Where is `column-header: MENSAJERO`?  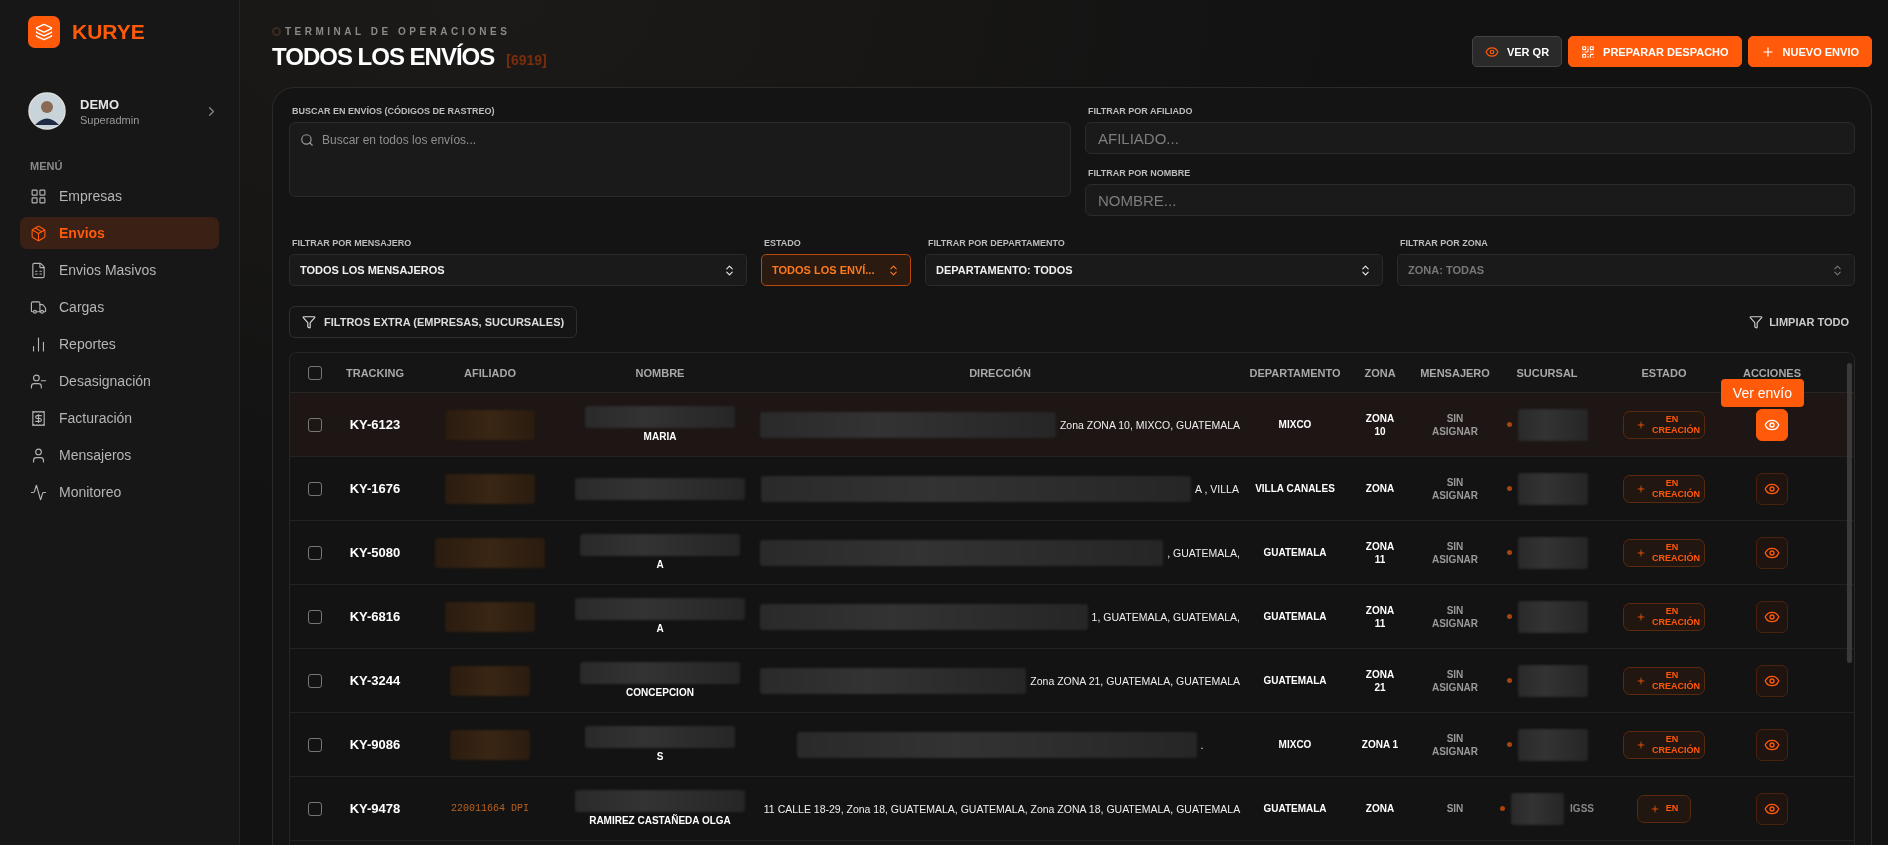
column-header: MENSAJERO is located at coordinates (1455, 372).